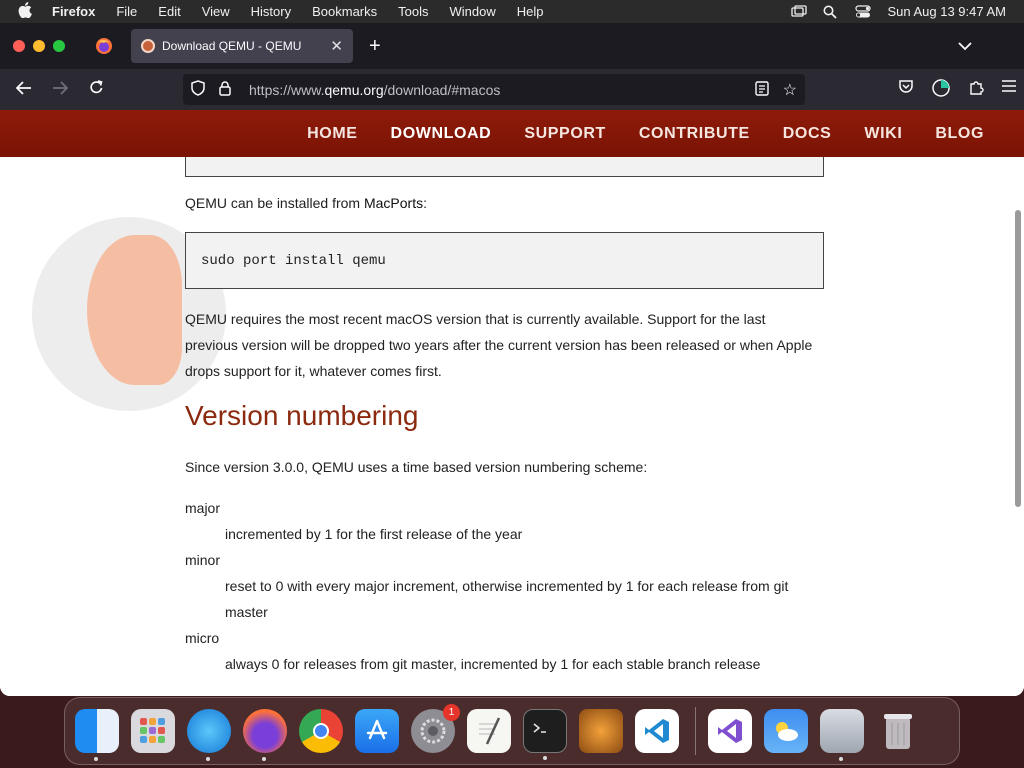 Image resolution: width=1024 pixels, height=768 pixels. Describe the element at coordinates (512, 46) in the screenshot. I see `tab-strip: Download QEMU - QEMU ✕ +` at that location.